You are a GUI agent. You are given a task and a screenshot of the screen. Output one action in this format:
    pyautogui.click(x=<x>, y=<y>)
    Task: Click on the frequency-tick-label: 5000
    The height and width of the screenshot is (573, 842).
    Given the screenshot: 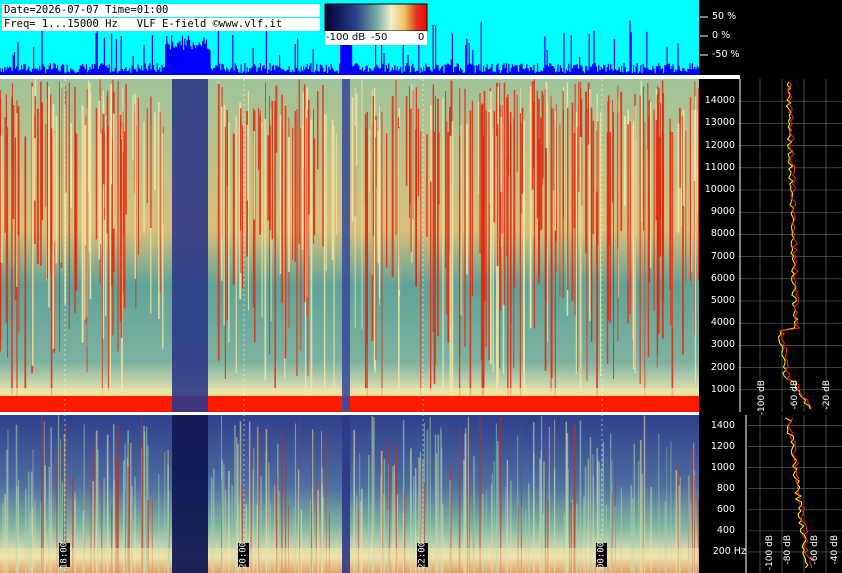 What is the action you would take?
    pyautogui.click(x=722, y=300)
    